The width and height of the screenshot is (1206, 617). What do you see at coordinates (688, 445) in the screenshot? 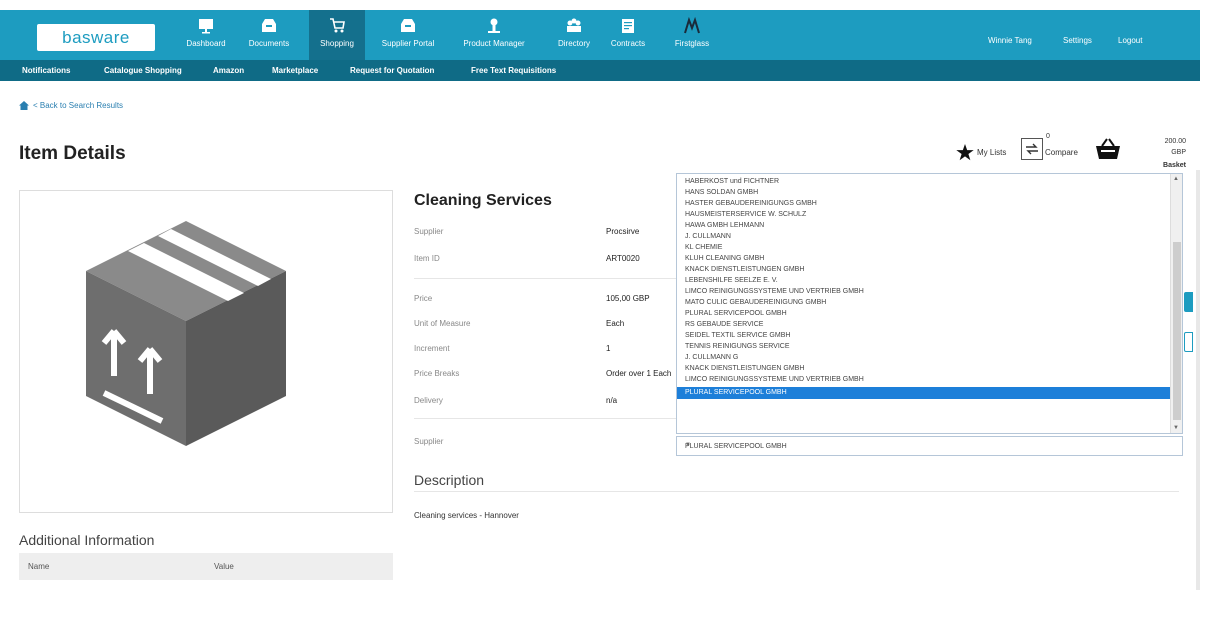
I see `chevron-down-icon: ▼` at bounding box center [688, 445].